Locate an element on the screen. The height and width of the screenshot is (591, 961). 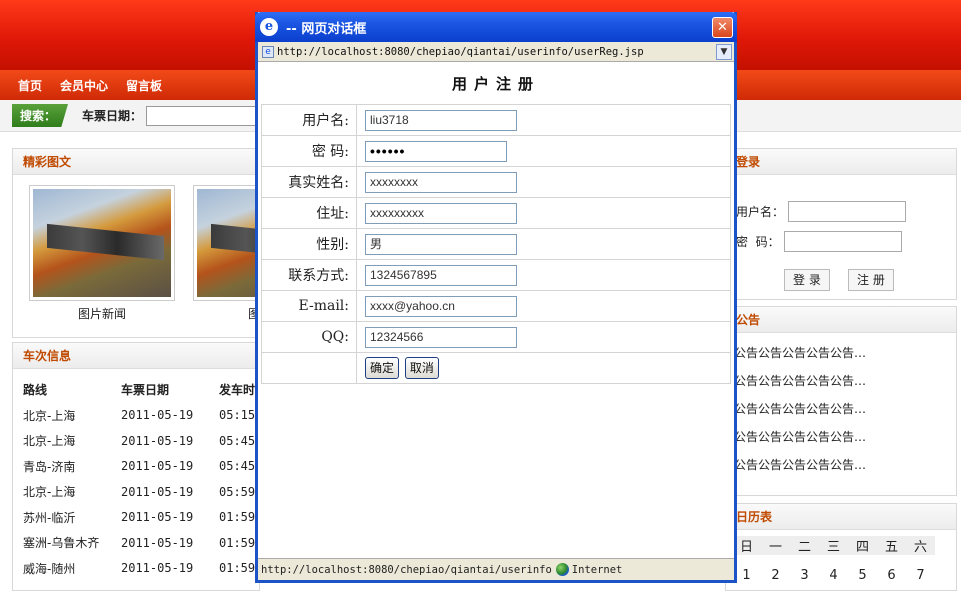
calendar-day: 7 is located at coordinates (920, 575).